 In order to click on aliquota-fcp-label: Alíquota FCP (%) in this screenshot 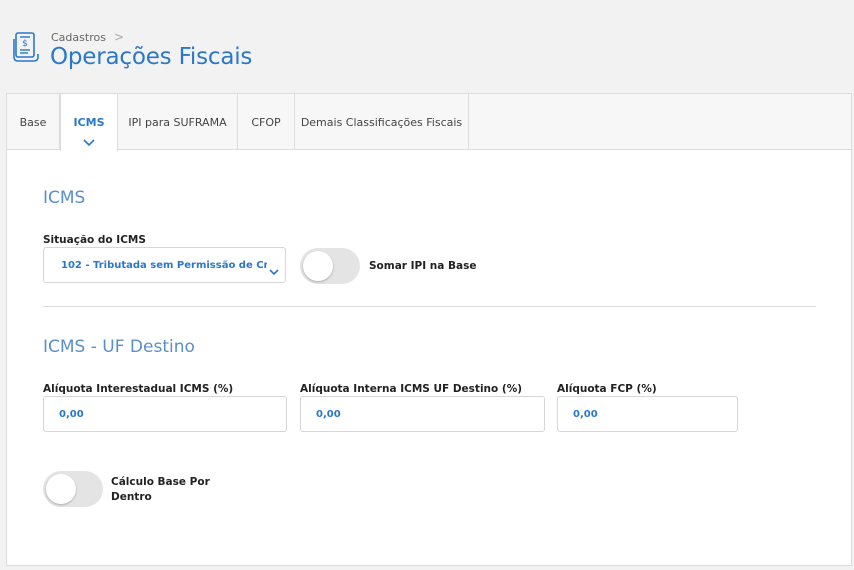, I will do `click(607, 389)`.